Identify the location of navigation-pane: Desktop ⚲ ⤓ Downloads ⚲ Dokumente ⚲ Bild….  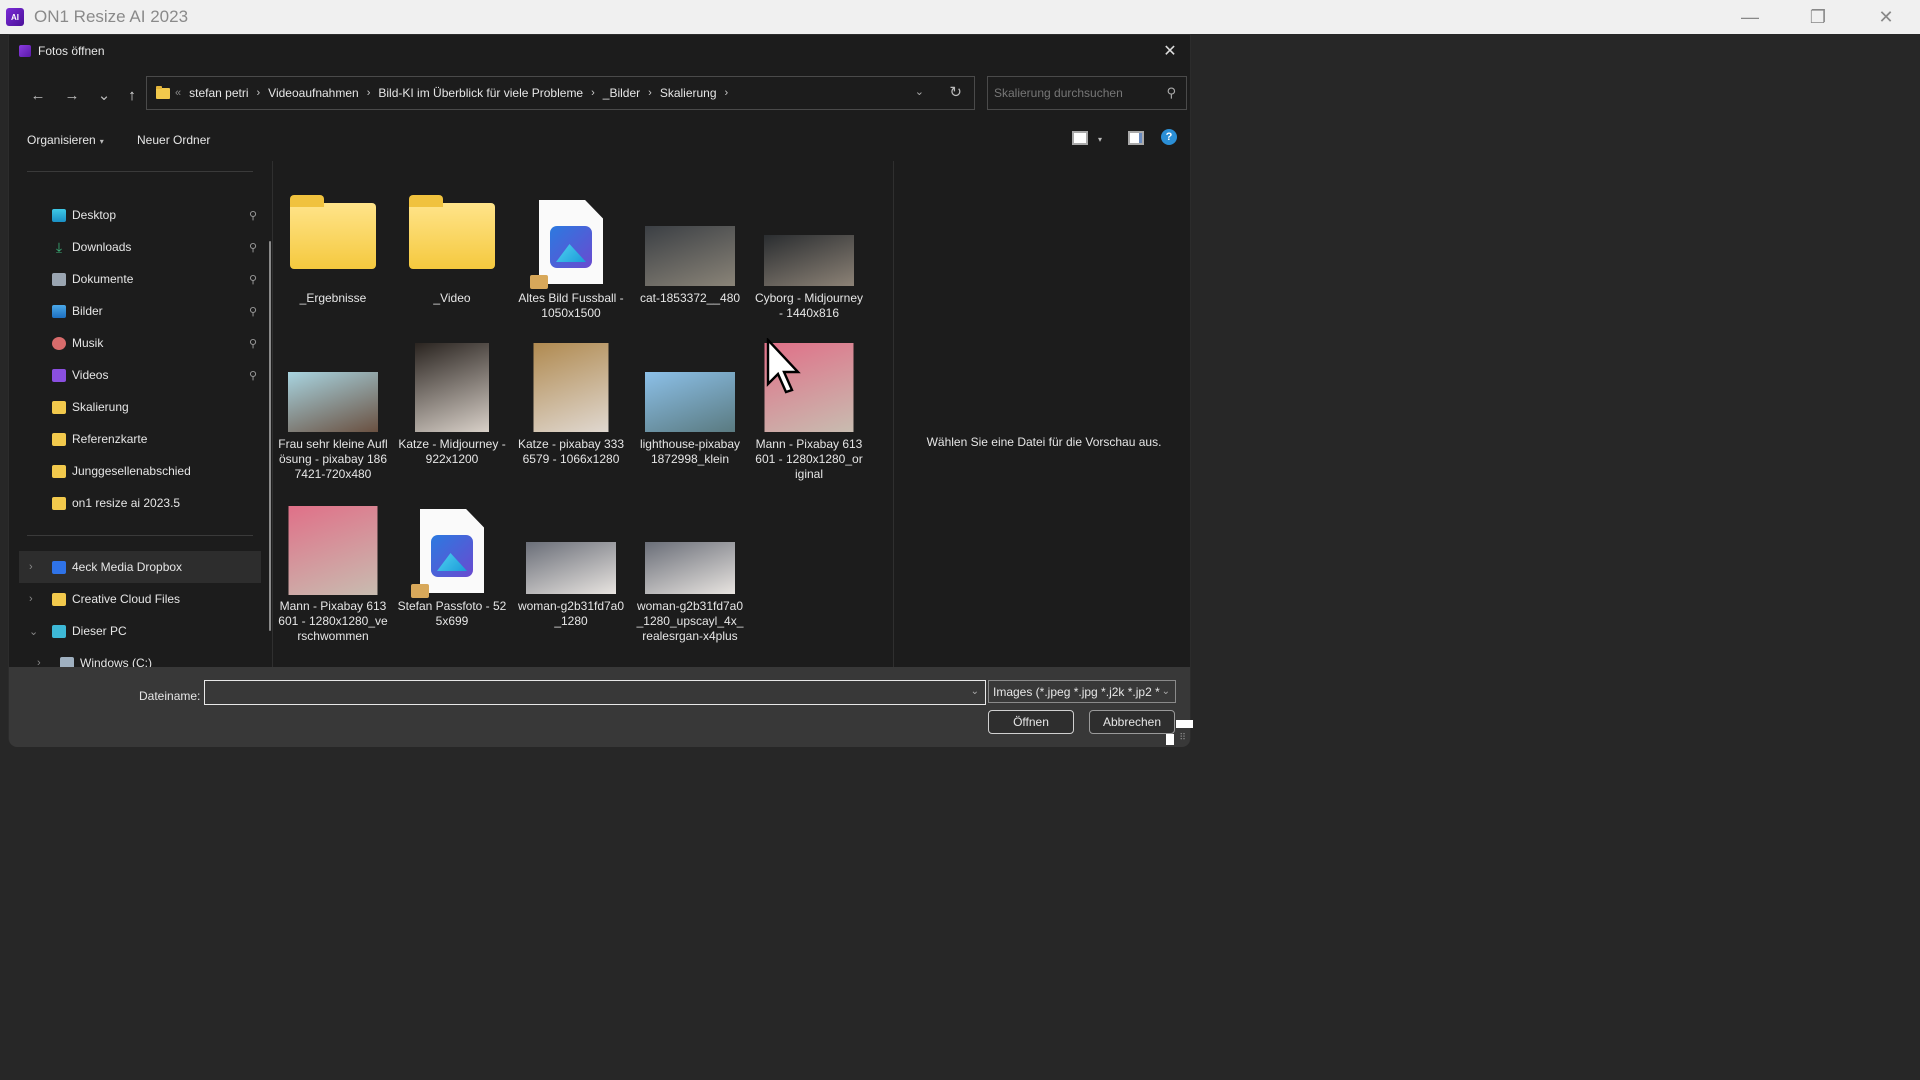
(145, 415).